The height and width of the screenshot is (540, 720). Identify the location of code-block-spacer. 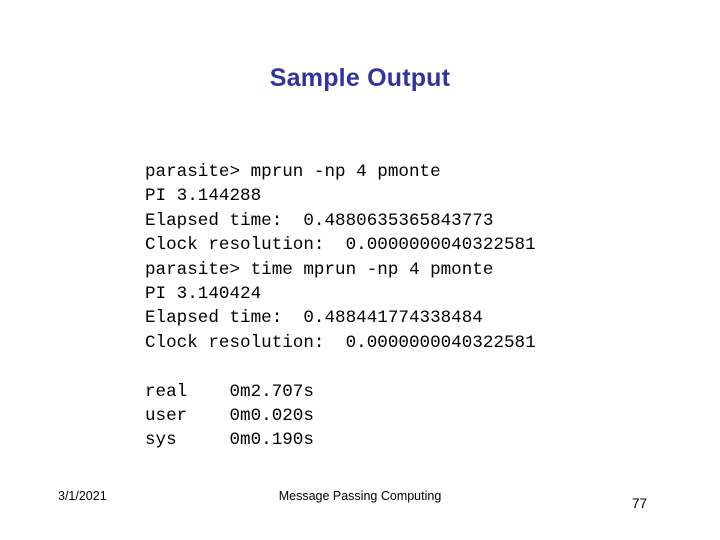
(405, 367).